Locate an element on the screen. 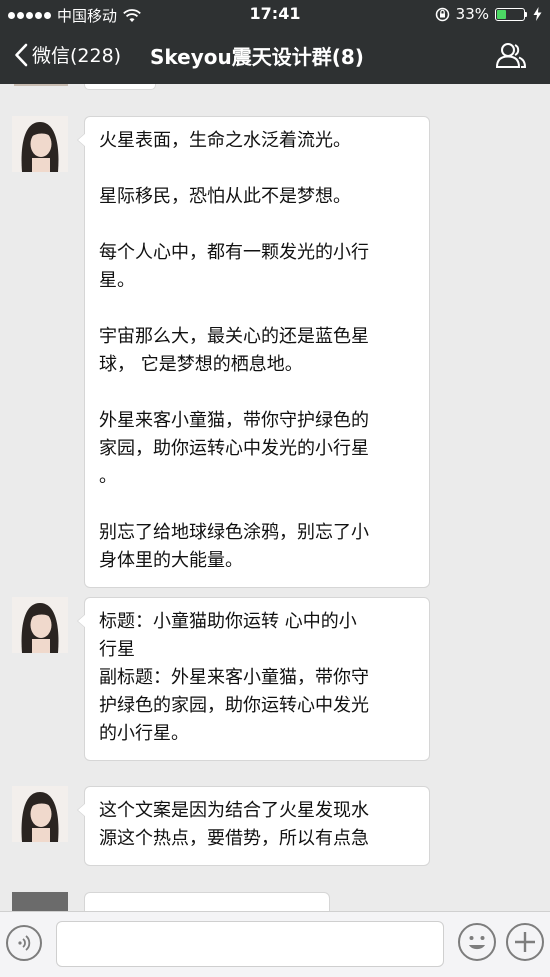 The height and width of the screenshot is (977, 550). plus-icon is located at coordinates (525, 942).